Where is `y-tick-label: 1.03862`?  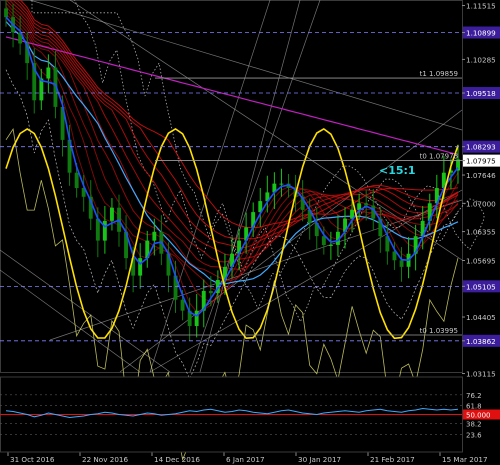
y-tick-label: 1.03862 is located at coordinates (481, 341).